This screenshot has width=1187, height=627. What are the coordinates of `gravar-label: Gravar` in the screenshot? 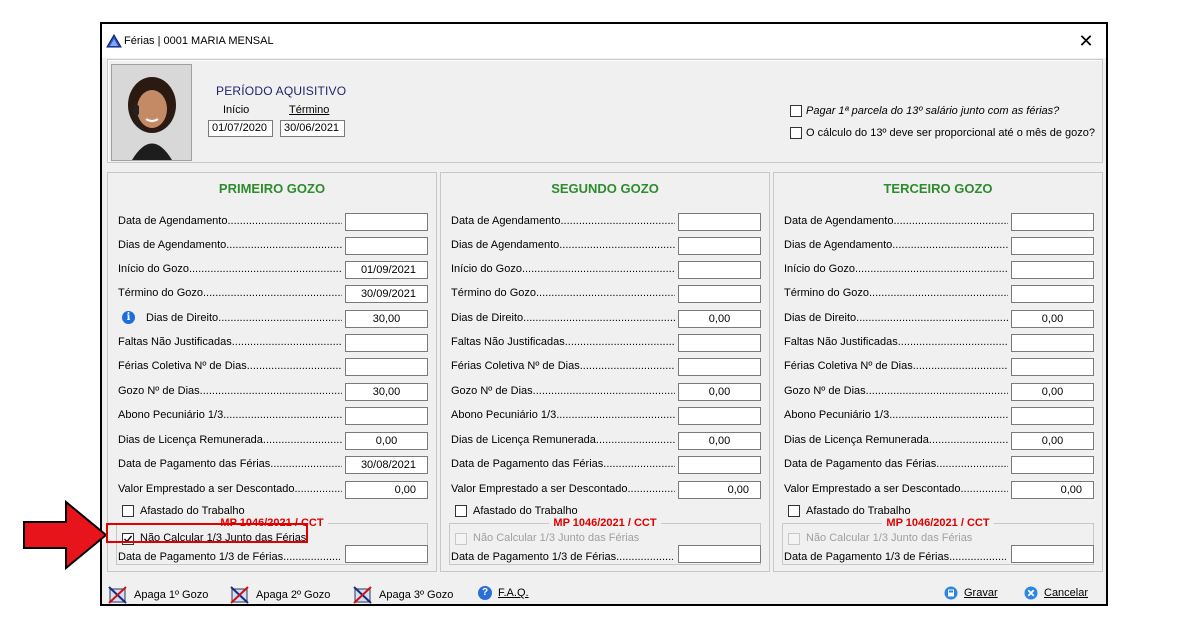 It's located at (981, 592).